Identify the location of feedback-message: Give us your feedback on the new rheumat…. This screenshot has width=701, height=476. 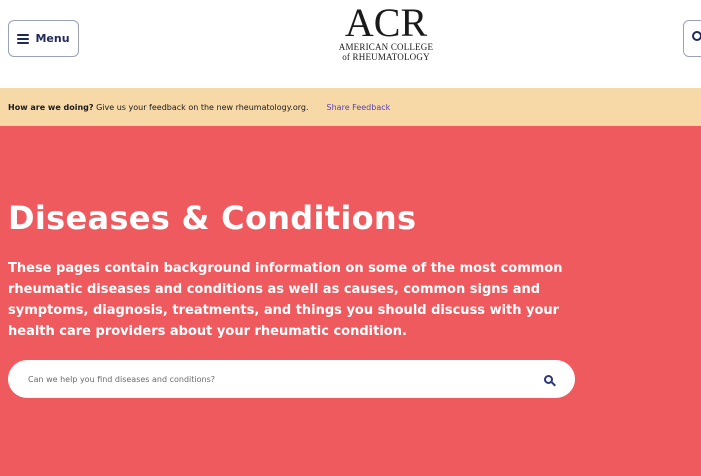
(201, 107).